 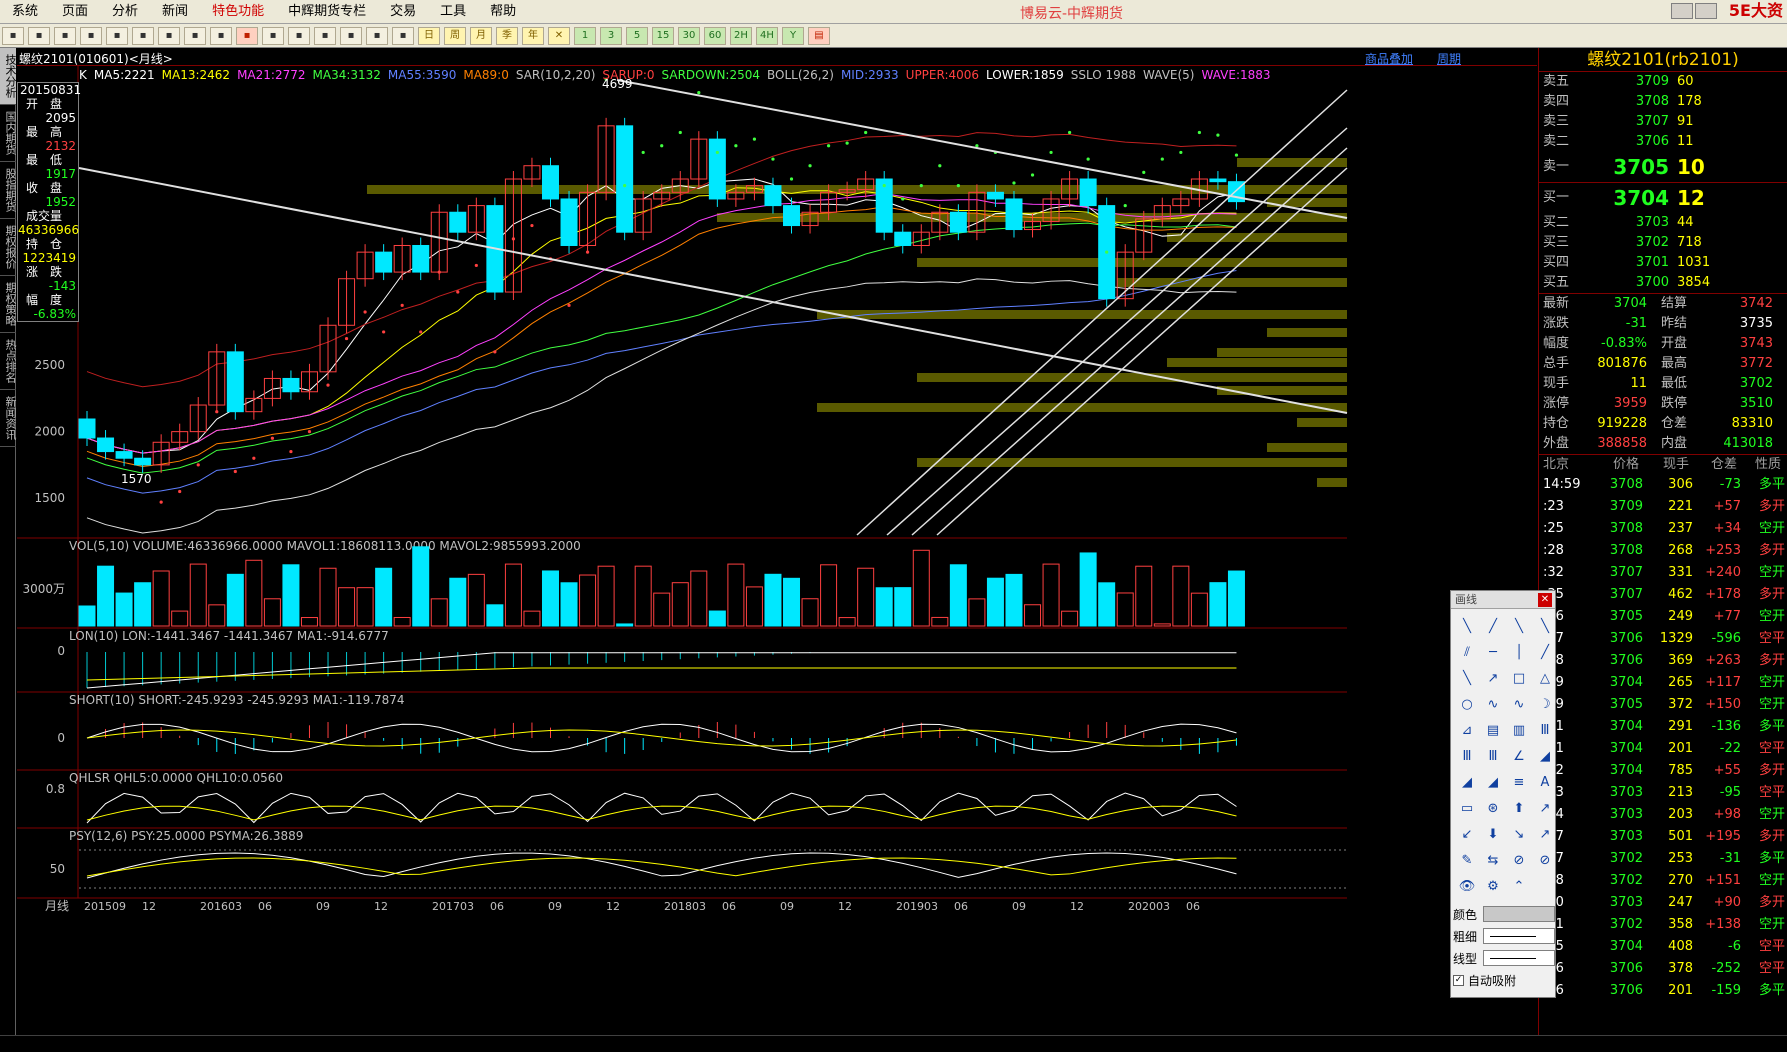 I want to click on menu-item-3: 新闻, so click(x=175, y=12).